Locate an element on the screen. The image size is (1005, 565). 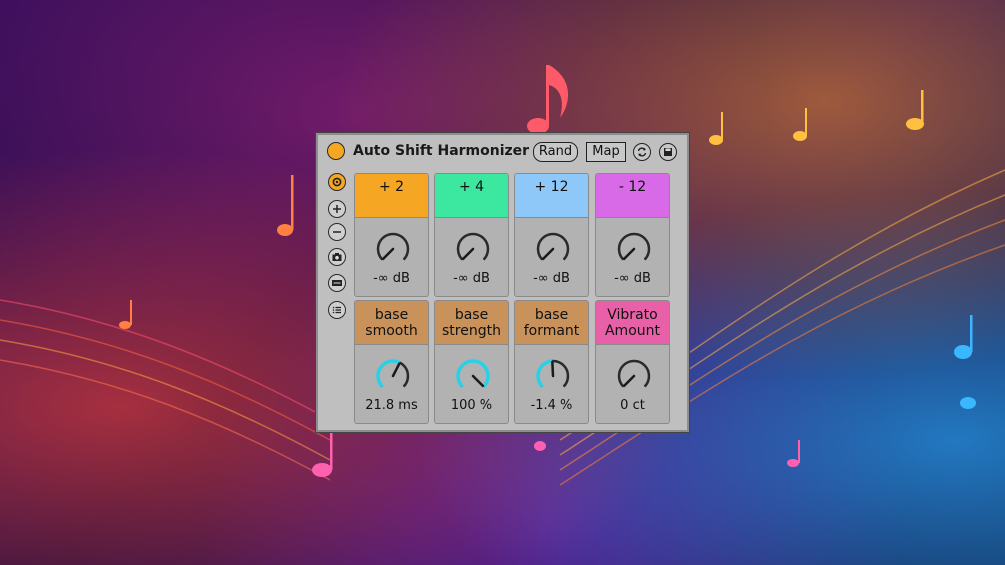
camera-icon is located at coordinates (337, 257).